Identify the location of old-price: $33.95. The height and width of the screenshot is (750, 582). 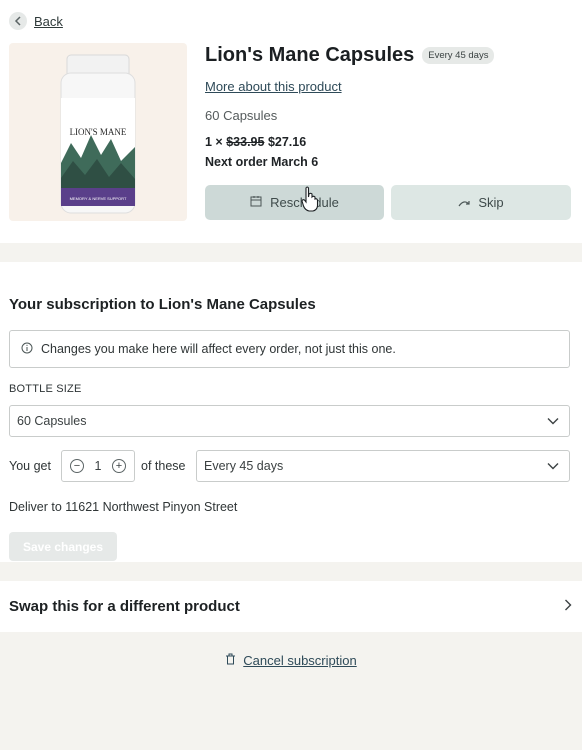
(245, 142).